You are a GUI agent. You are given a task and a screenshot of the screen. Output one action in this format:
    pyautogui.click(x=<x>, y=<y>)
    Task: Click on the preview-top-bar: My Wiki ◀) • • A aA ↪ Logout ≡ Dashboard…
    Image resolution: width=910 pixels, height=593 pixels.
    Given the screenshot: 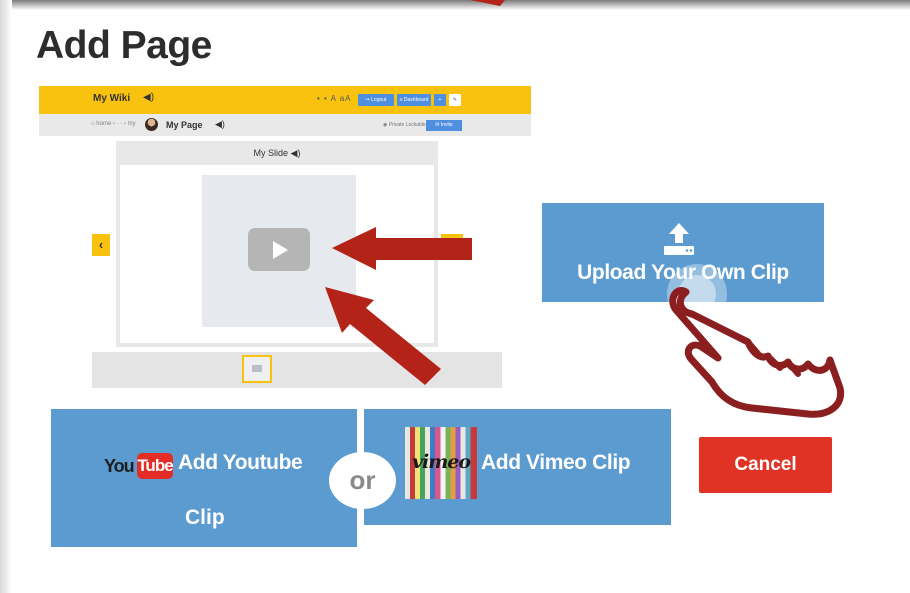 What is the action you would take?
    pyautogui.click(x=285, y=100)
    